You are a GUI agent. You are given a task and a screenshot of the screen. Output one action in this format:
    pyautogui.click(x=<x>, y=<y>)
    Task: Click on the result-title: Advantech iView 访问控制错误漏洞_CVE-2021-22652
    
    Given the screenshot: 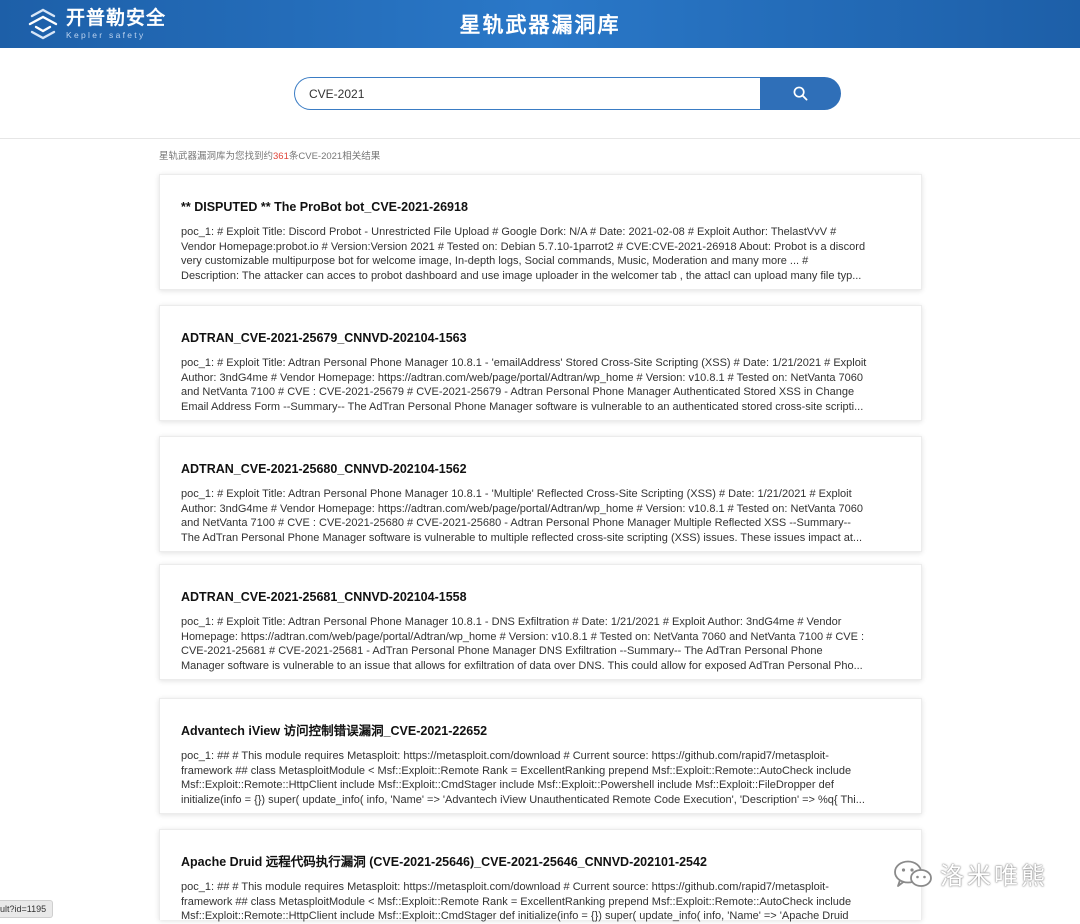 What is the action you would take?
    pyautogui.click(x=540, y=731)
    